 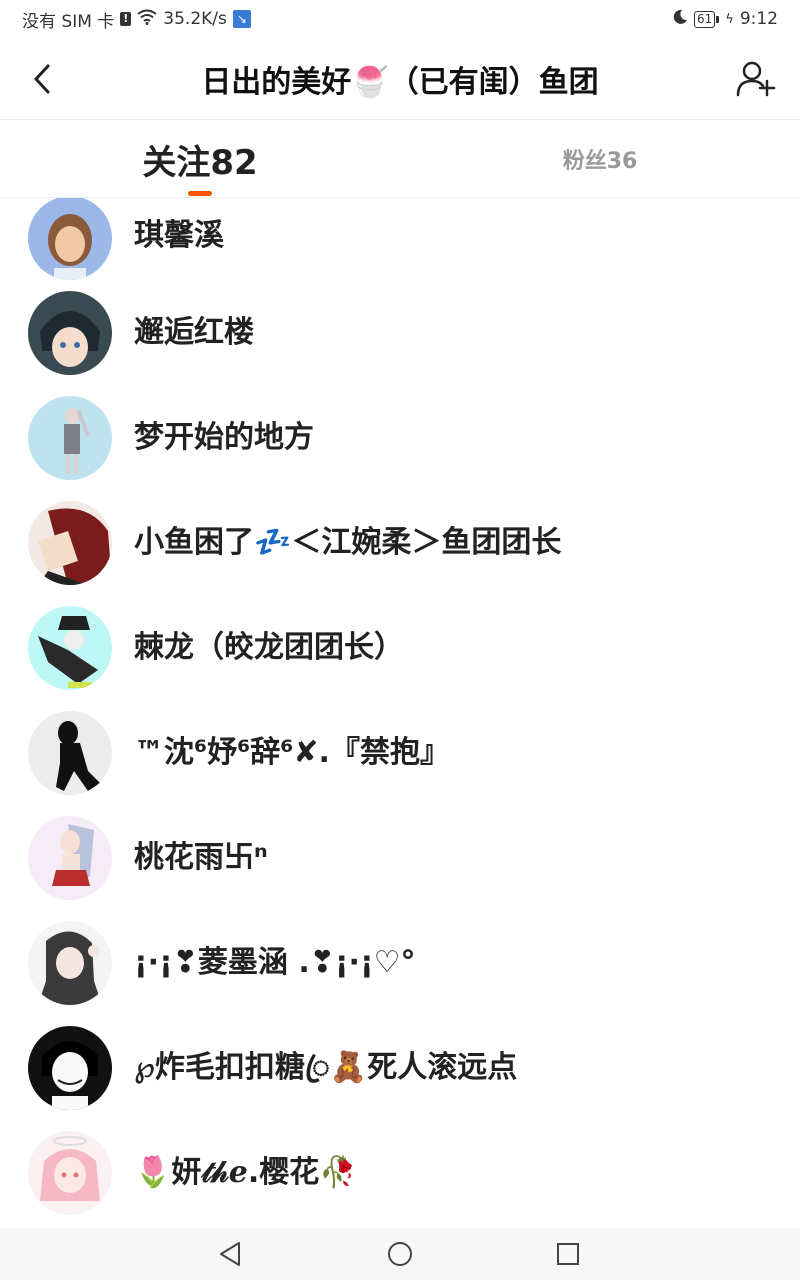 What do you see at coordinates (200, 193) in the screenshot?
I see `tab-active-indicator` at bounding box center [200, 193].